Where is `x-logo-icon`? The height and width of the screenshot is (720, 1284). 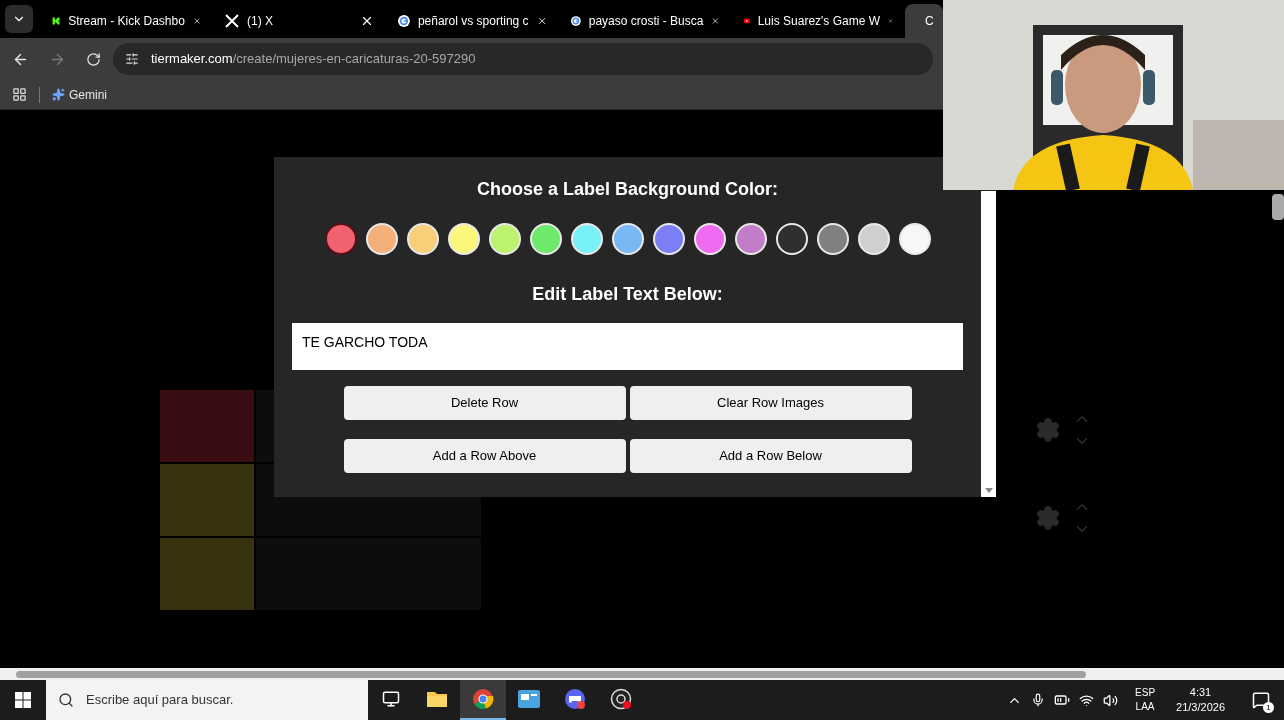
x-logo-icon is located at coordinates (232, 21).